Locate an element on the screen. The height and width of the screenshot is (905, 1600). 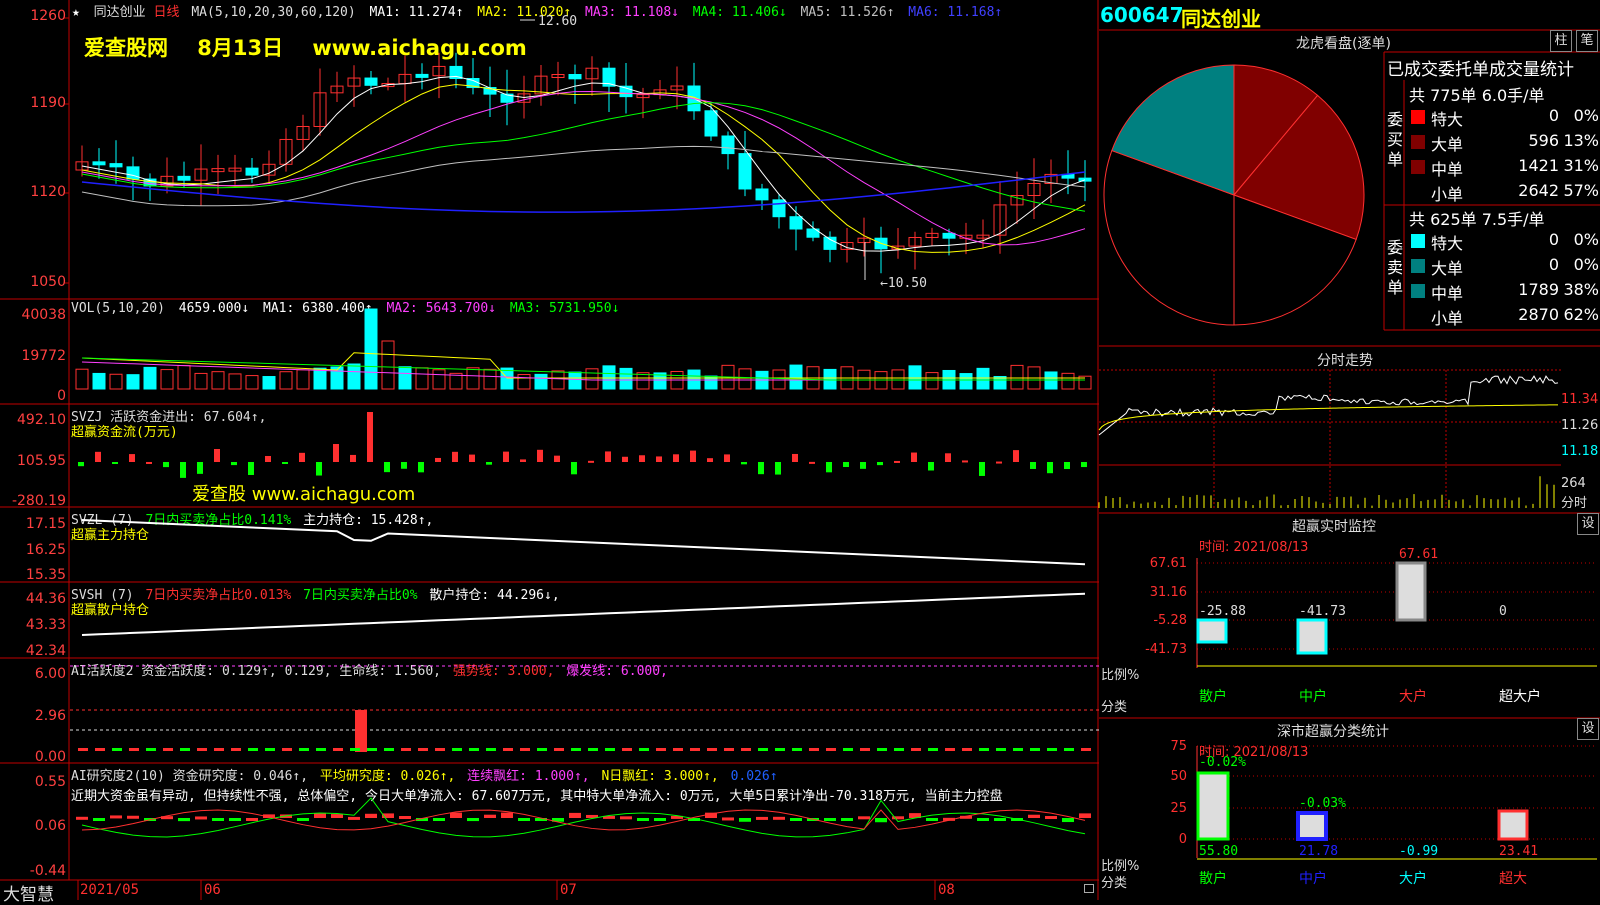
volume-stats-title: 已成交委托单成交量统计 is located at coordinates (1480, 70).